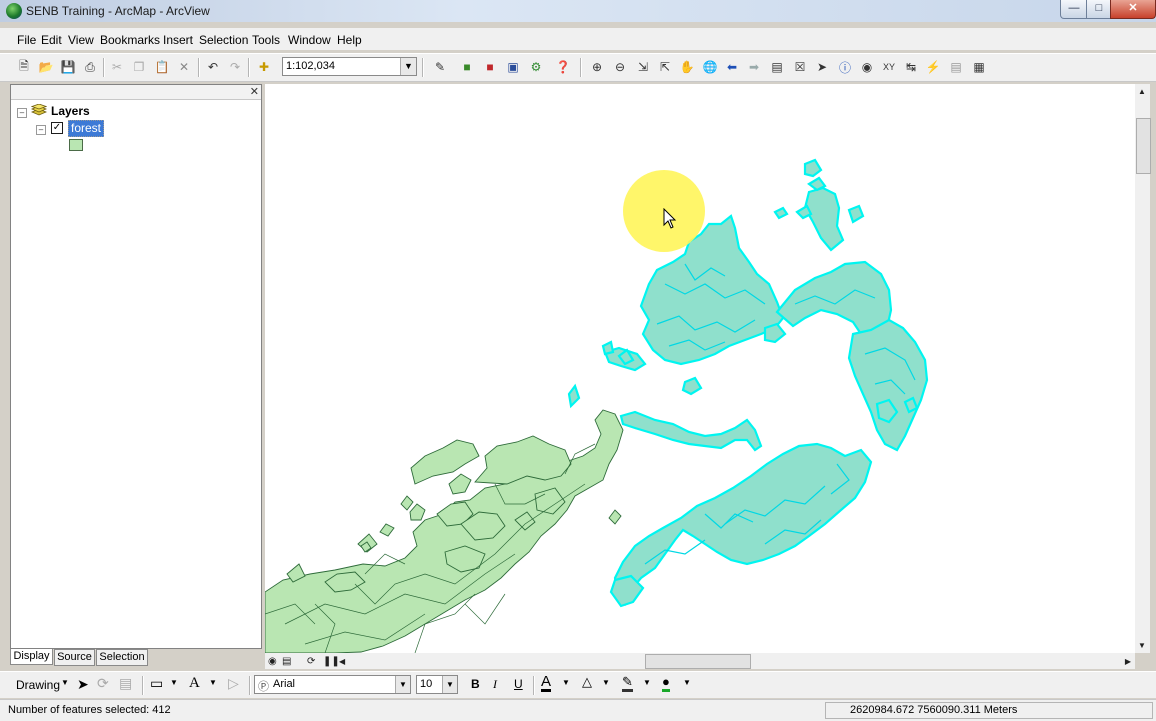  Describe the element at coordinates (233, 683) in the screenshot. I see `edit-vertices-icon: ▷` at that location.